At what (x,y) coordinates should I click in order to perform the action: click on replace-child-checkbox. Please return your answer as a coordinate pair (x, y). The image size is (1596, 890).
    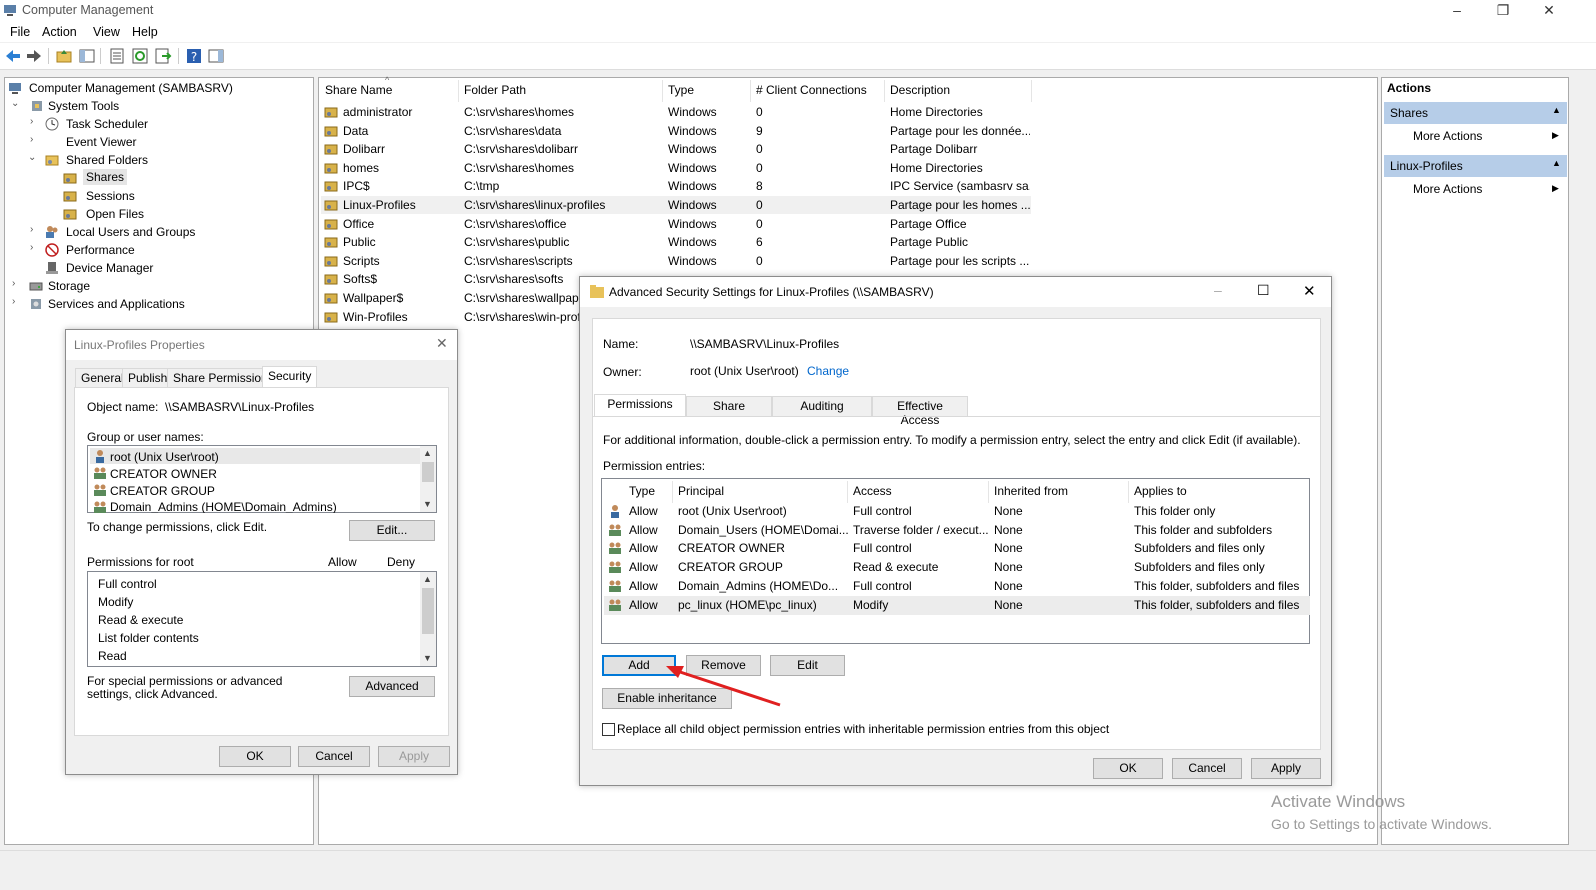
    Looking at the image, I should click on (608, 729).